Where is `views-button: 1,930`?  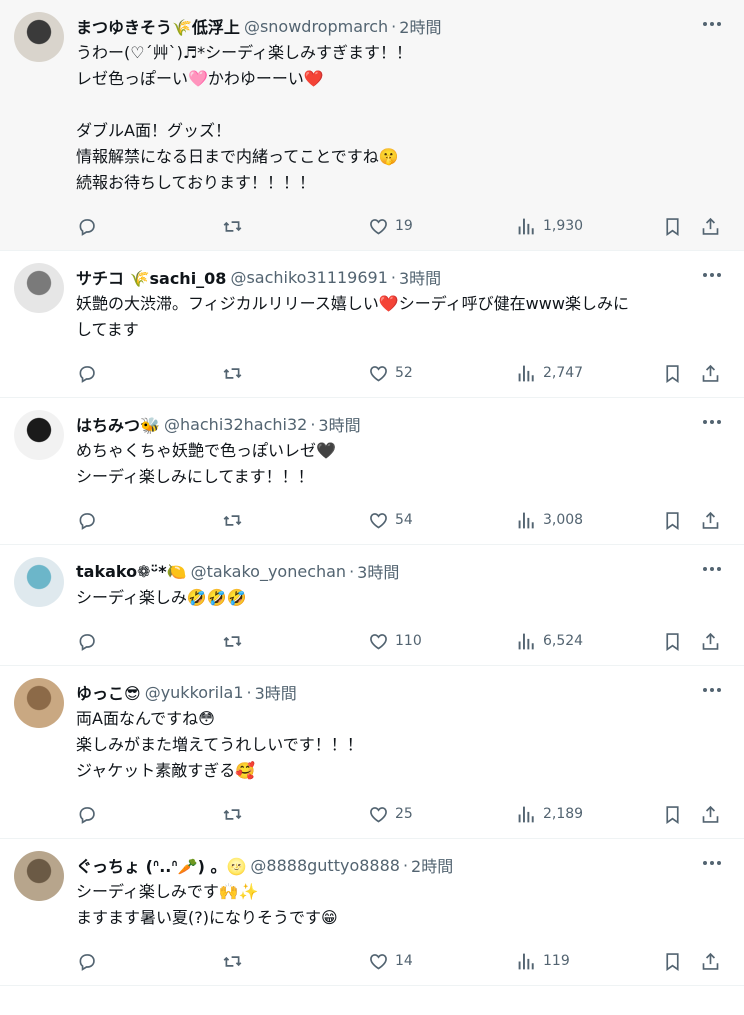
views-button: 1,930 is located at coordinates (549, 226).